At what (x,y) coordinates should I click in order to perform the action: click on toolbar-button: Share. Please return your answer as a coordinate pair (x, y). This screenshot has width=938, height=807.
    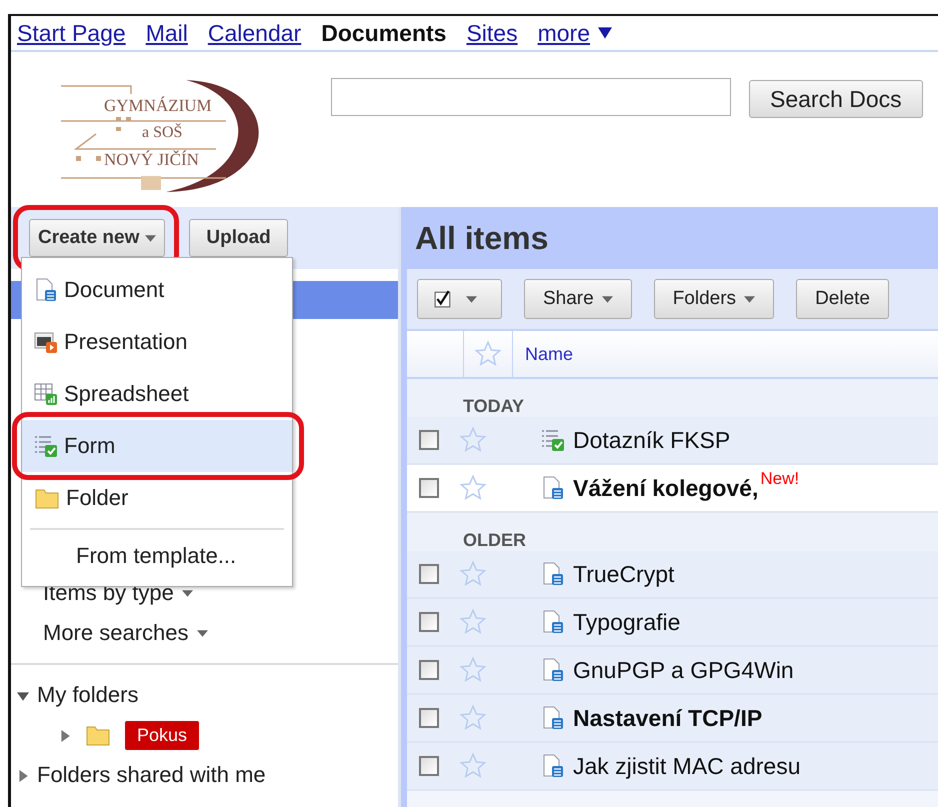
    Looking at the image, I should click on (578, 299).